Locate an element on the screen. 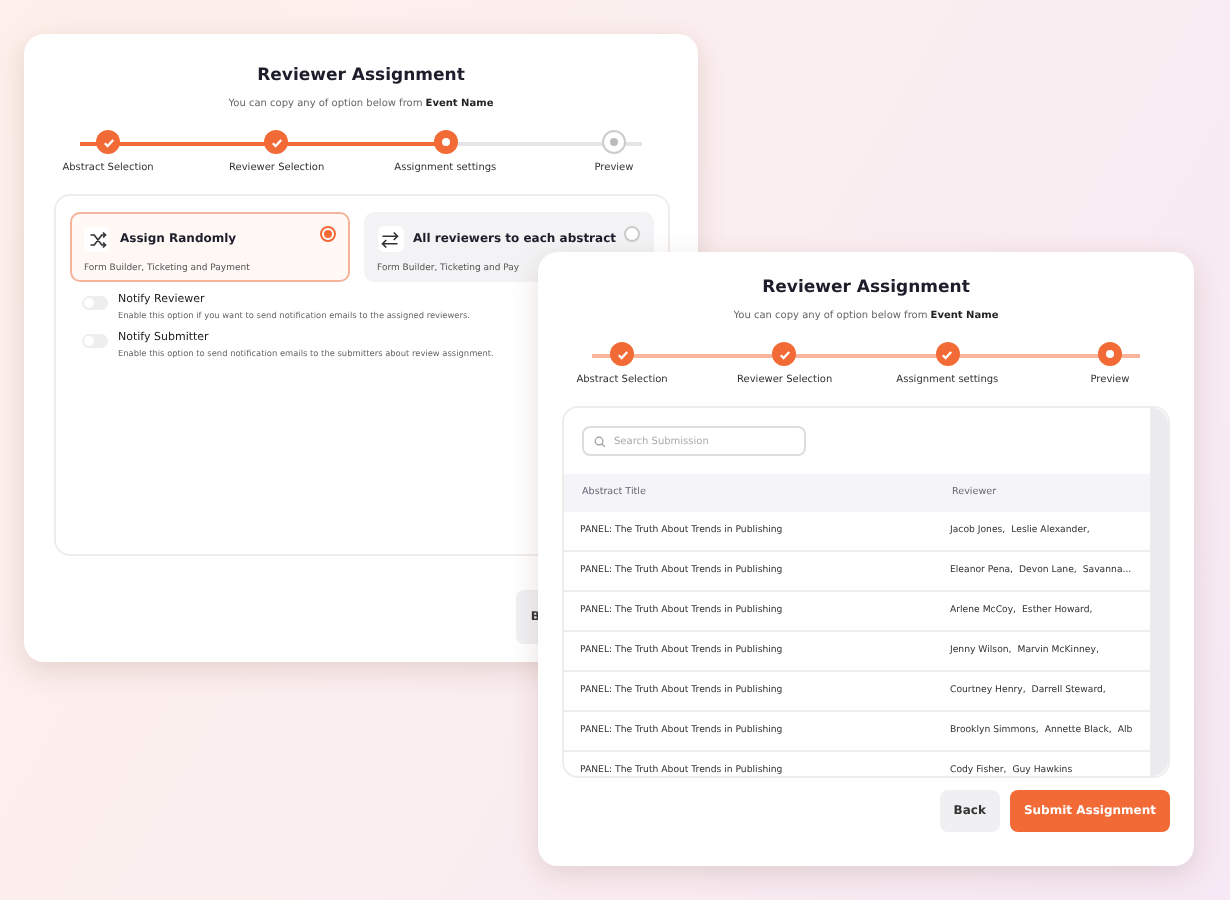 Image resolution: width=1230 pixels, height=900 pixels. swap-arrows-icon is located at coordinates (390, 239).